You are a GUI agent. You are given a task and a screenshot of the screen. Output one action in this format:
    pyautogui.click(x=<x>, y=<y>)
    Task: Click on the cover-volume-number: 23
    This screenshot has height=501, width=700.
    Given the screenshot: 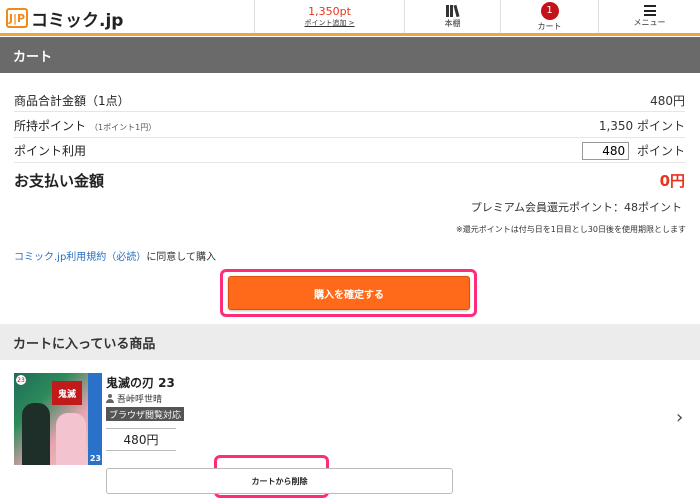 What is the action you would take?
    pyautogui.click(x=95, y=458)
    